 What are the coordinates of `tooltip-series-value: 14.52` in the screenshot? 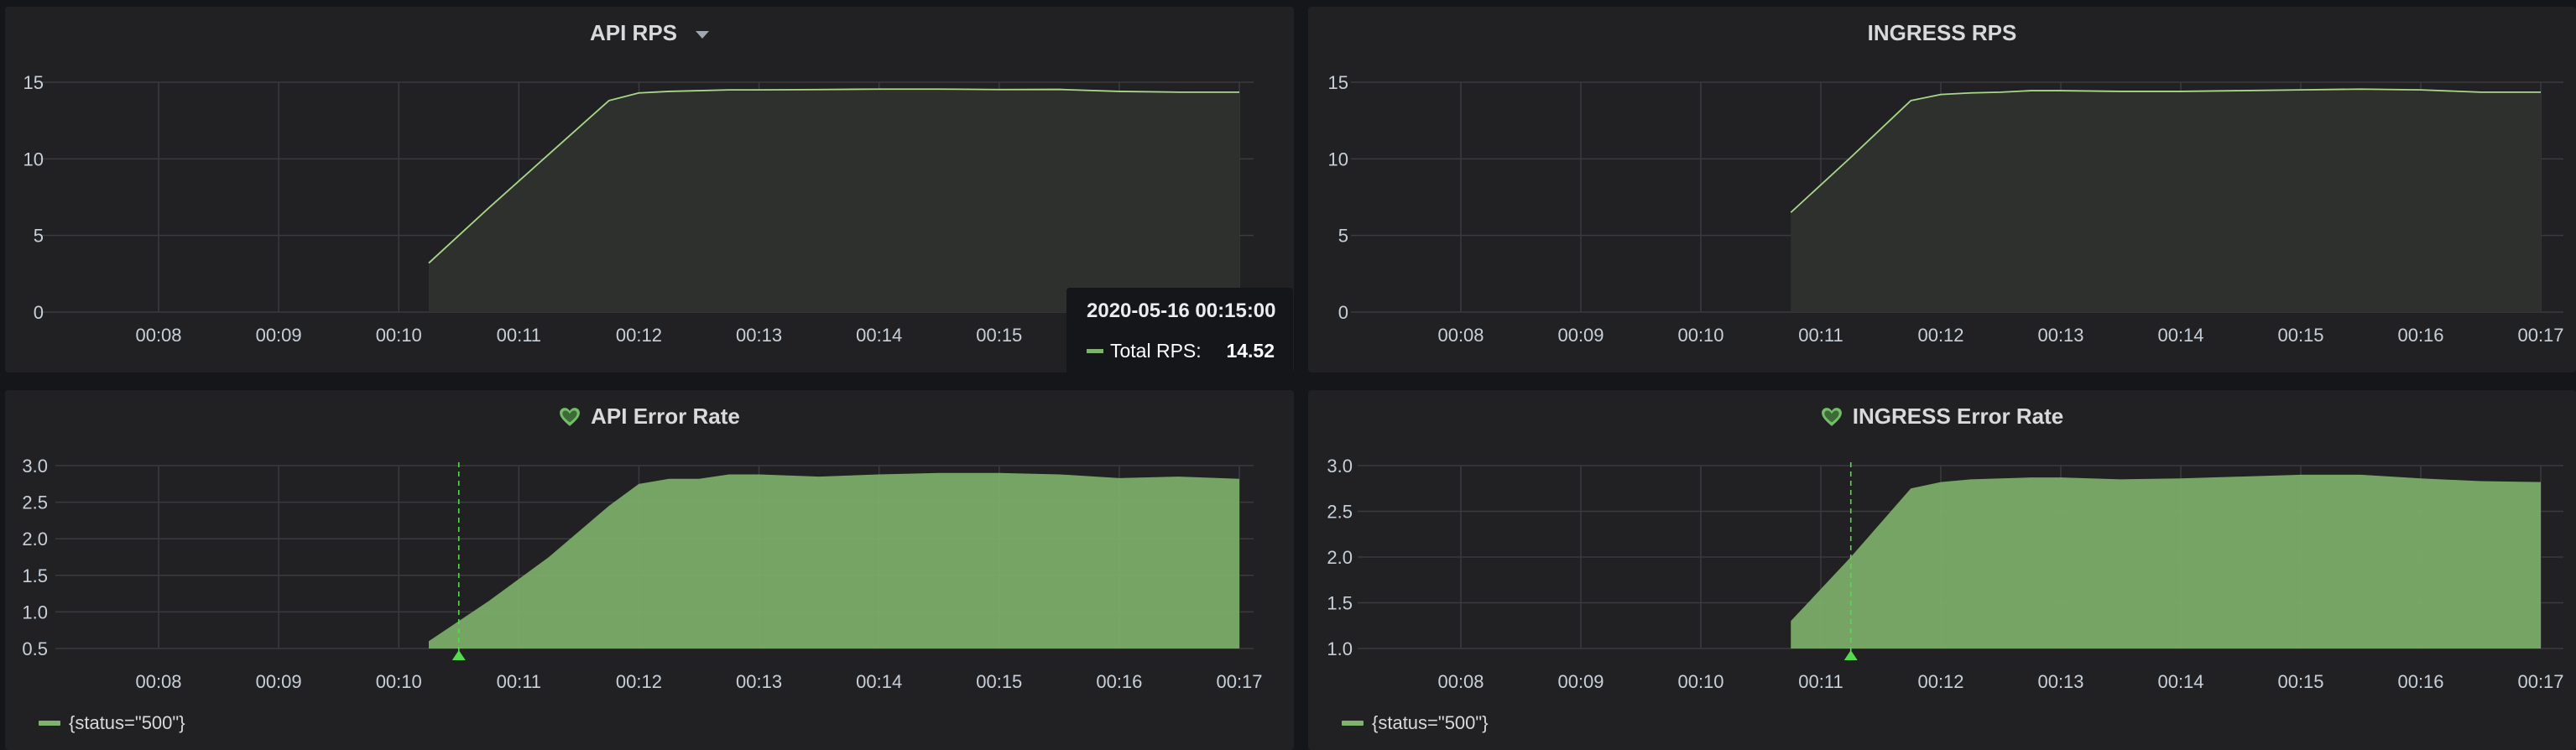 It's located at (1250, 351).